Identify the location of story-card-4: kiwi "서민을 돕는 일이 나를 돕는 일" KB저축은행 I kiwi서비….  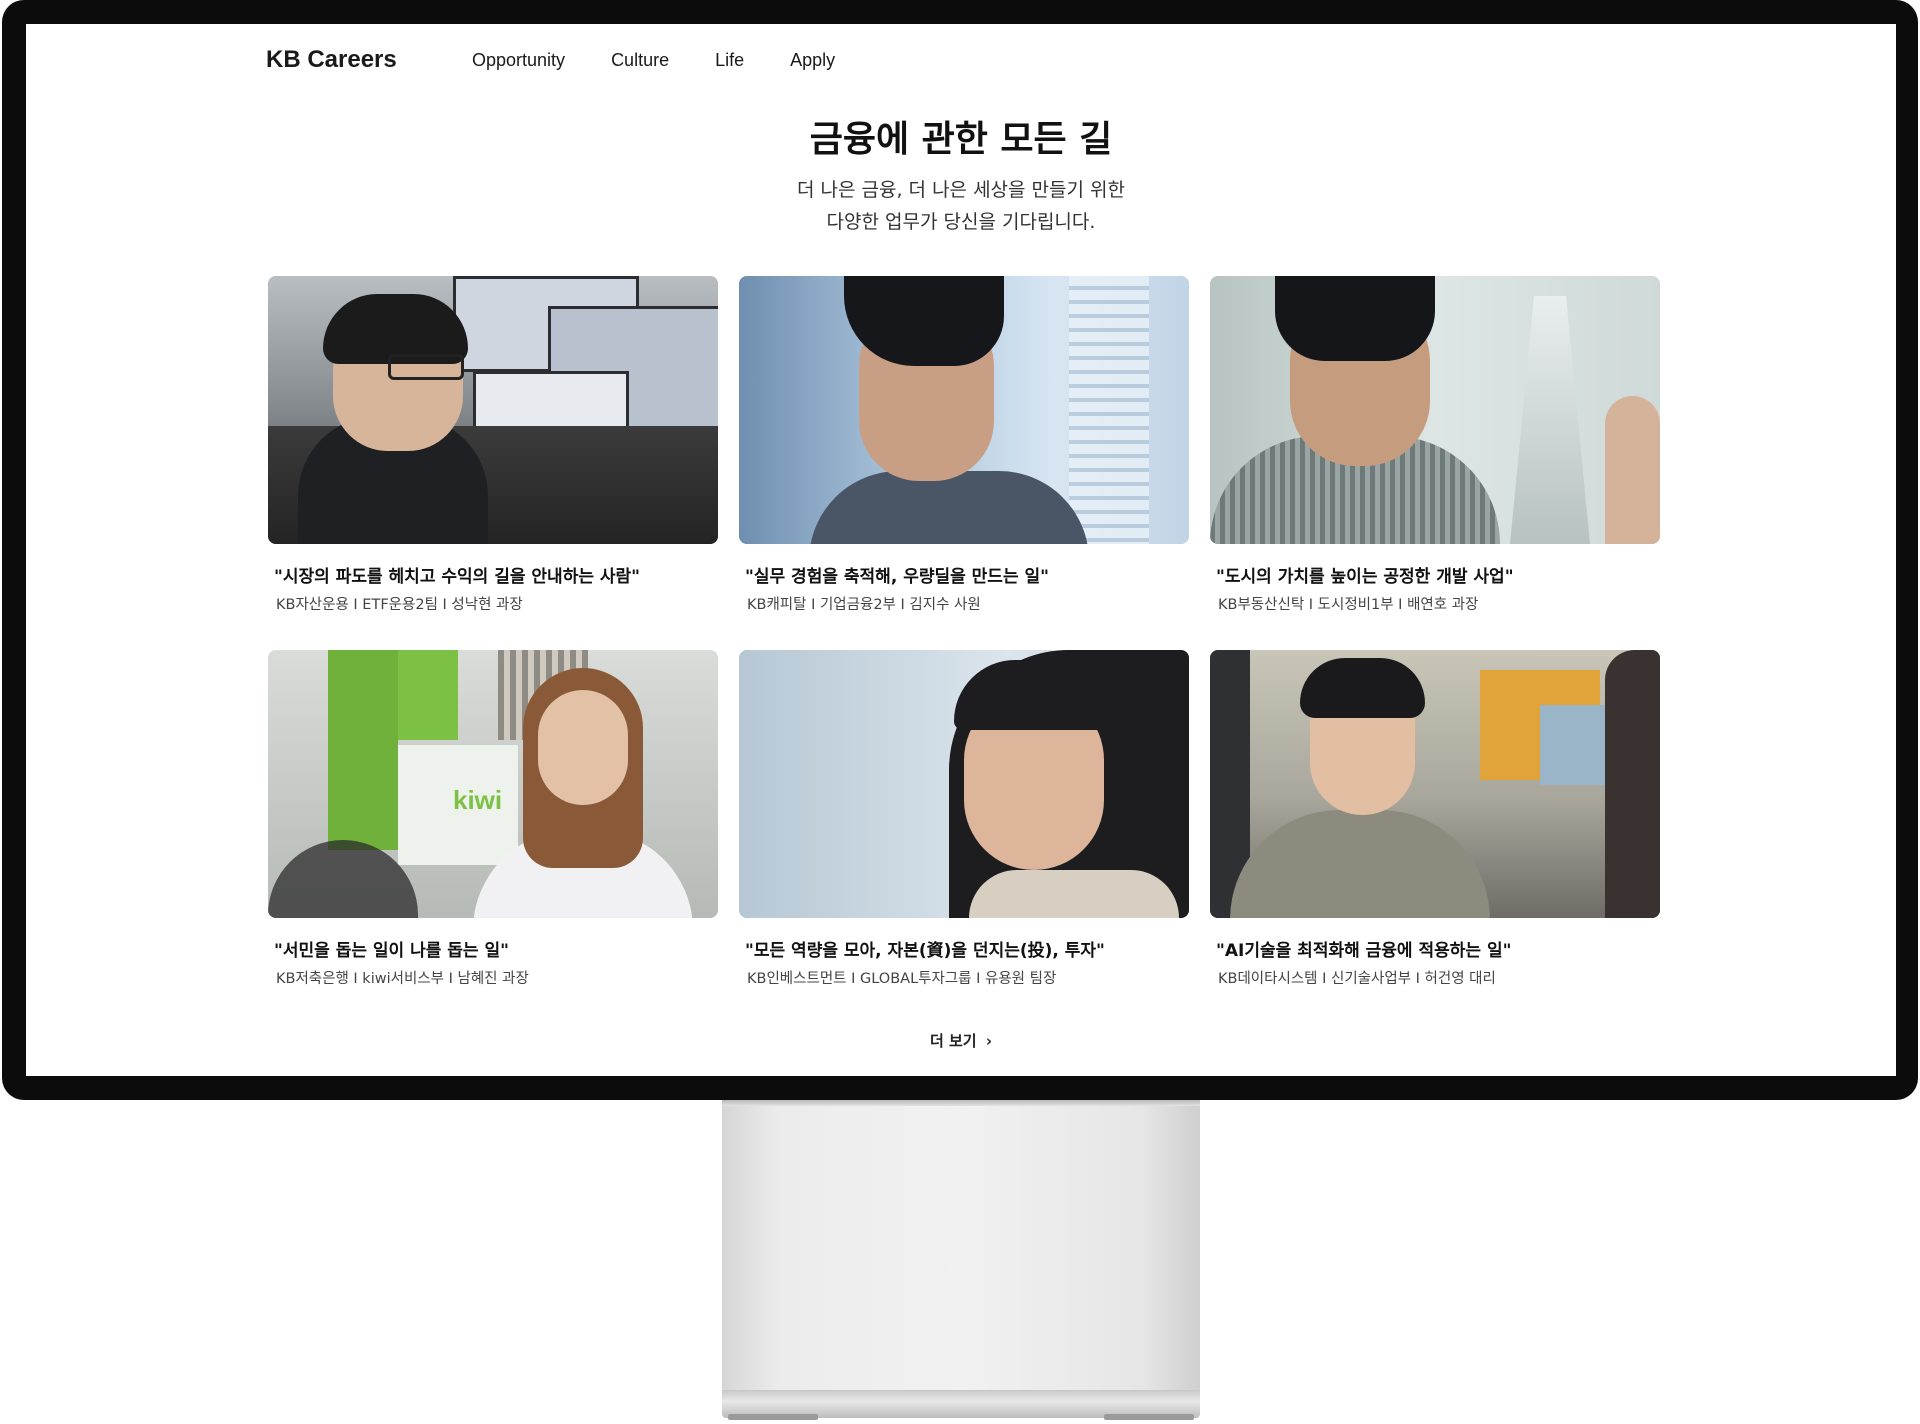
(493, 819).